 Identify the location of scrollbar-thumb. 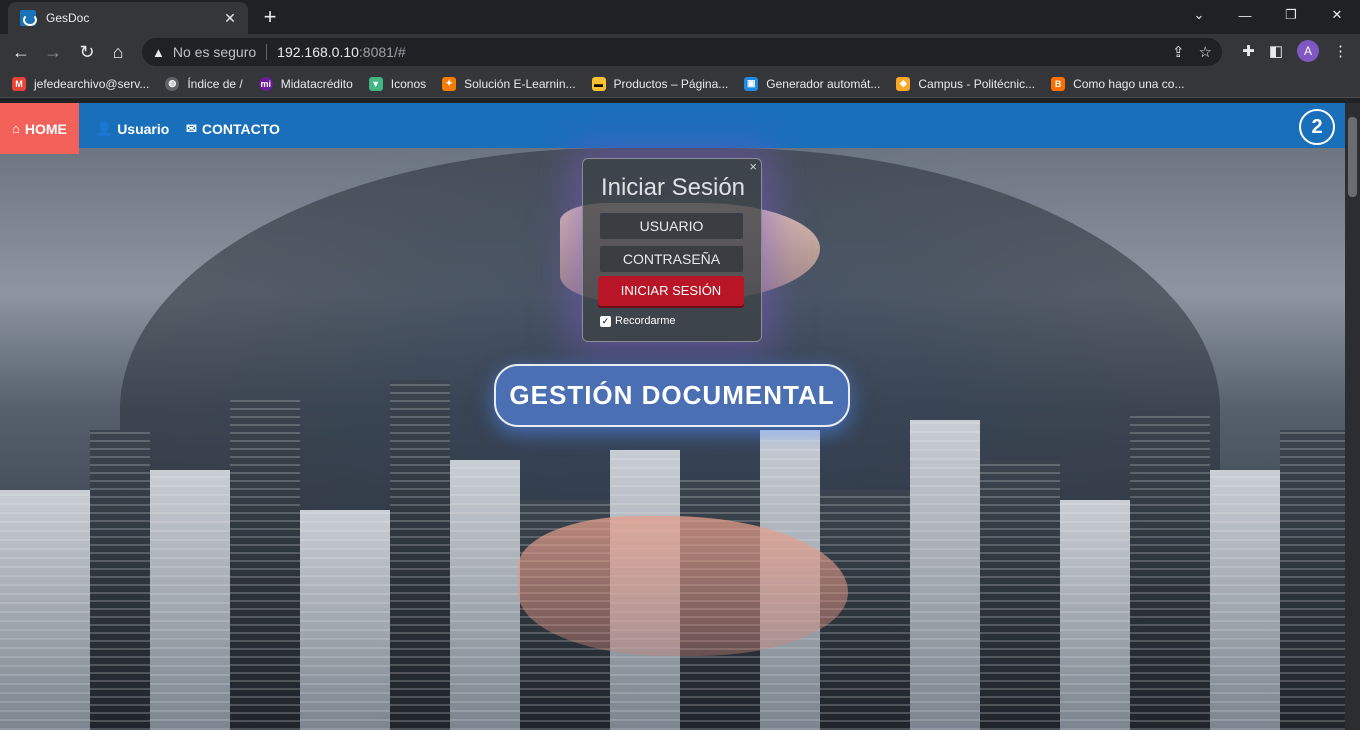
(1352, 157).